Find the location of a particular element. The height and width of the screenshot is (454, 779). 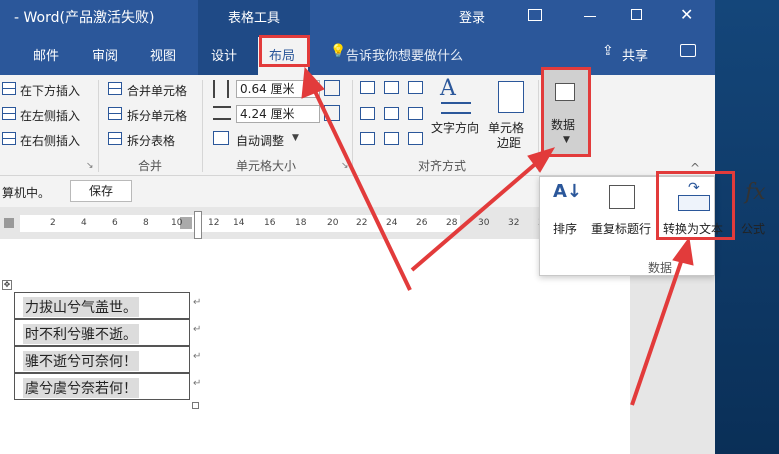

arrow-to-layout-tab is located at coordinates (361, 187).